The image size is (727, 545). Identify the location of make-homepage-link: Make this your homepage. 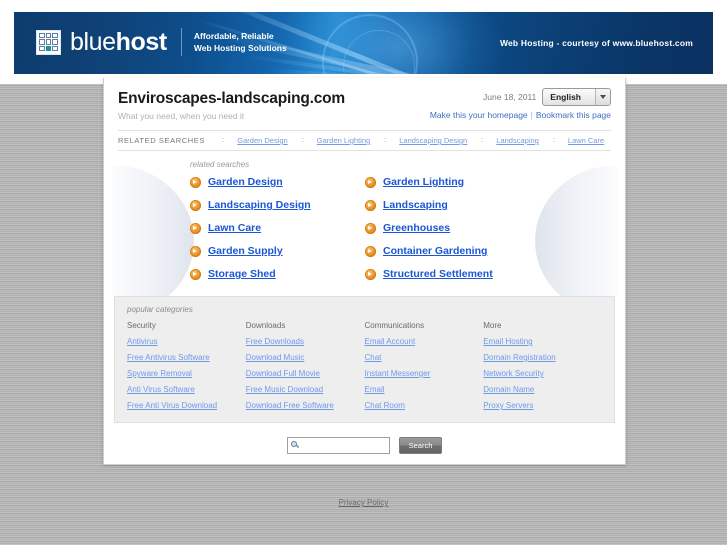
(479, 115).